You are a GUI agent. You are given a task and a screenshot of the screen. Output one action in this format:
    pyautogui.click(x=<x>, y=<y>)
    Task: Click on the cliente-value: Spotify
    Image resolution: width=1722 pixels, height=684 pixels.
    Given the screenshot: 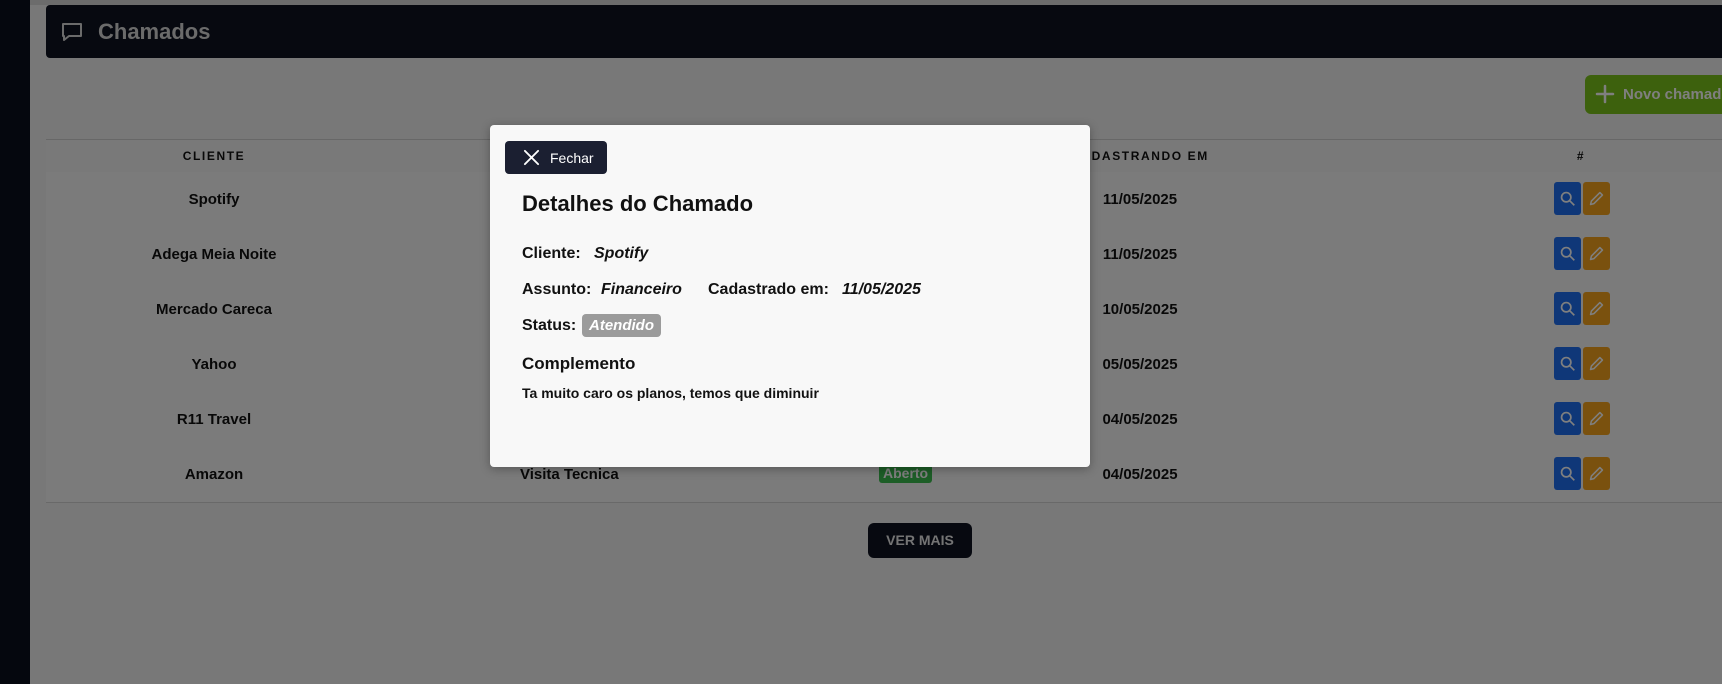 What is the action you would take?
    pyautogui.click(x=621, y=253)
    